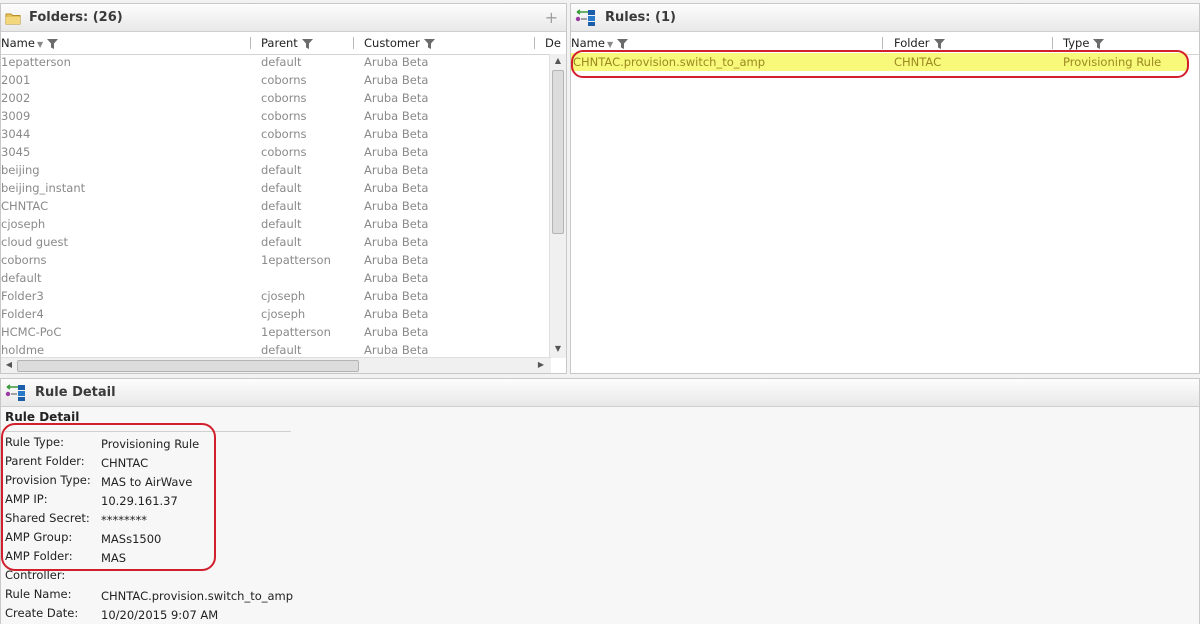 The height and width of the screenshot is (624, 1200). Describe the element at coordinates (76, 519) in the screenshot. I see `field-shared-secret: Shared Secret: ********` at that location.